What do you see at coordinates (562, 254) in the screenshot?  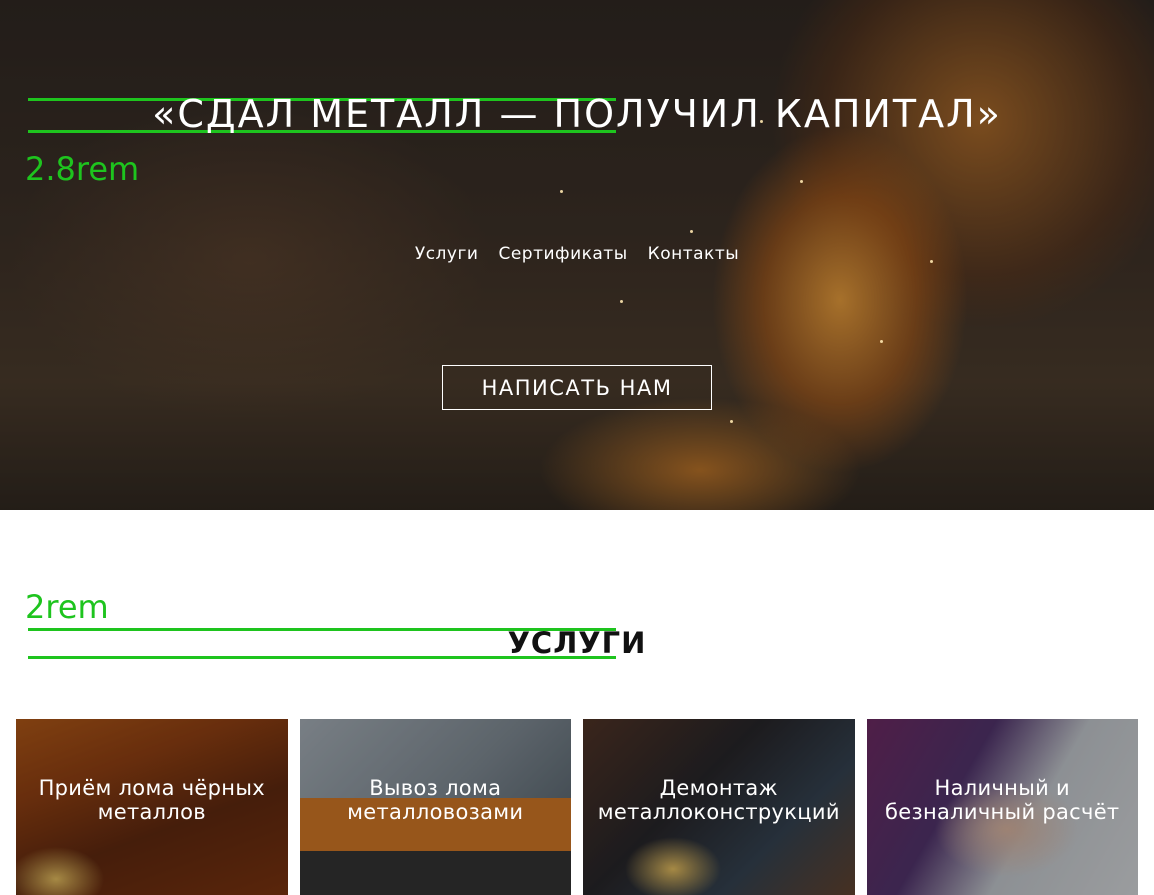 I see `nav-link-certificates: Сертификаты` at bounding box center [562, 254].